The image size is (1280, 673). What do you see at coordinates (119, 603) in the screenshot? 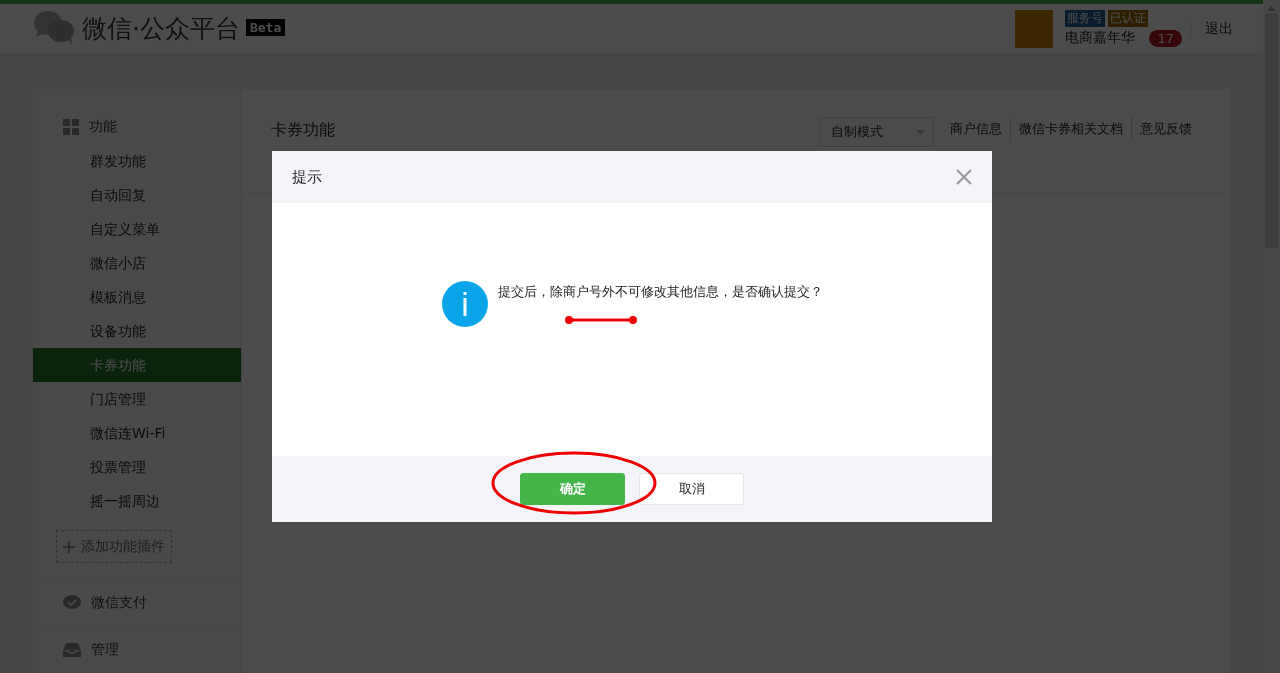
I see `section-title: 微信支付` at bounding box center [119, 603].